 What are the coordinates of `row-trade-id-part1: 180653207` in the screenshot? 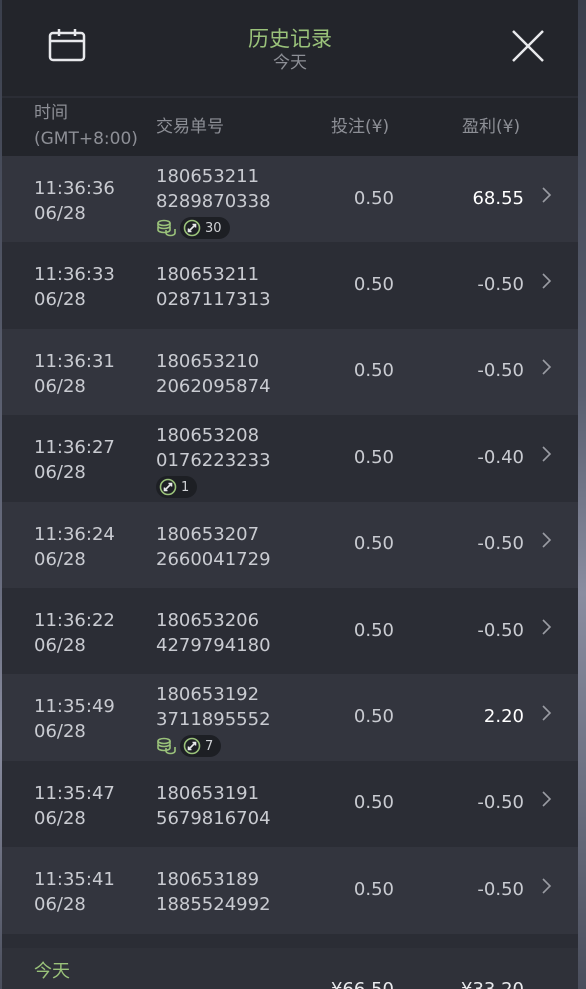 It's located at (208, 534).